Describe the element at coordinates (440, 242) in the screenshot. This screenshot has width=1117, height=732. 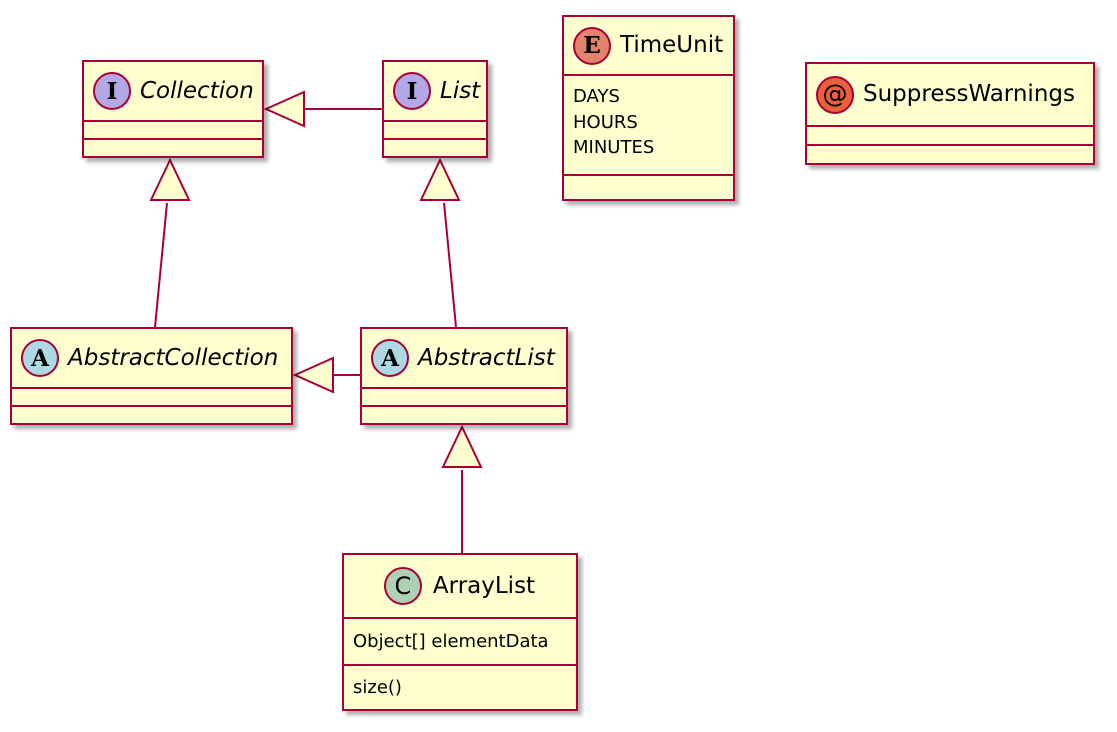
I see `relationship-abstractlist-implements-list` at that location.